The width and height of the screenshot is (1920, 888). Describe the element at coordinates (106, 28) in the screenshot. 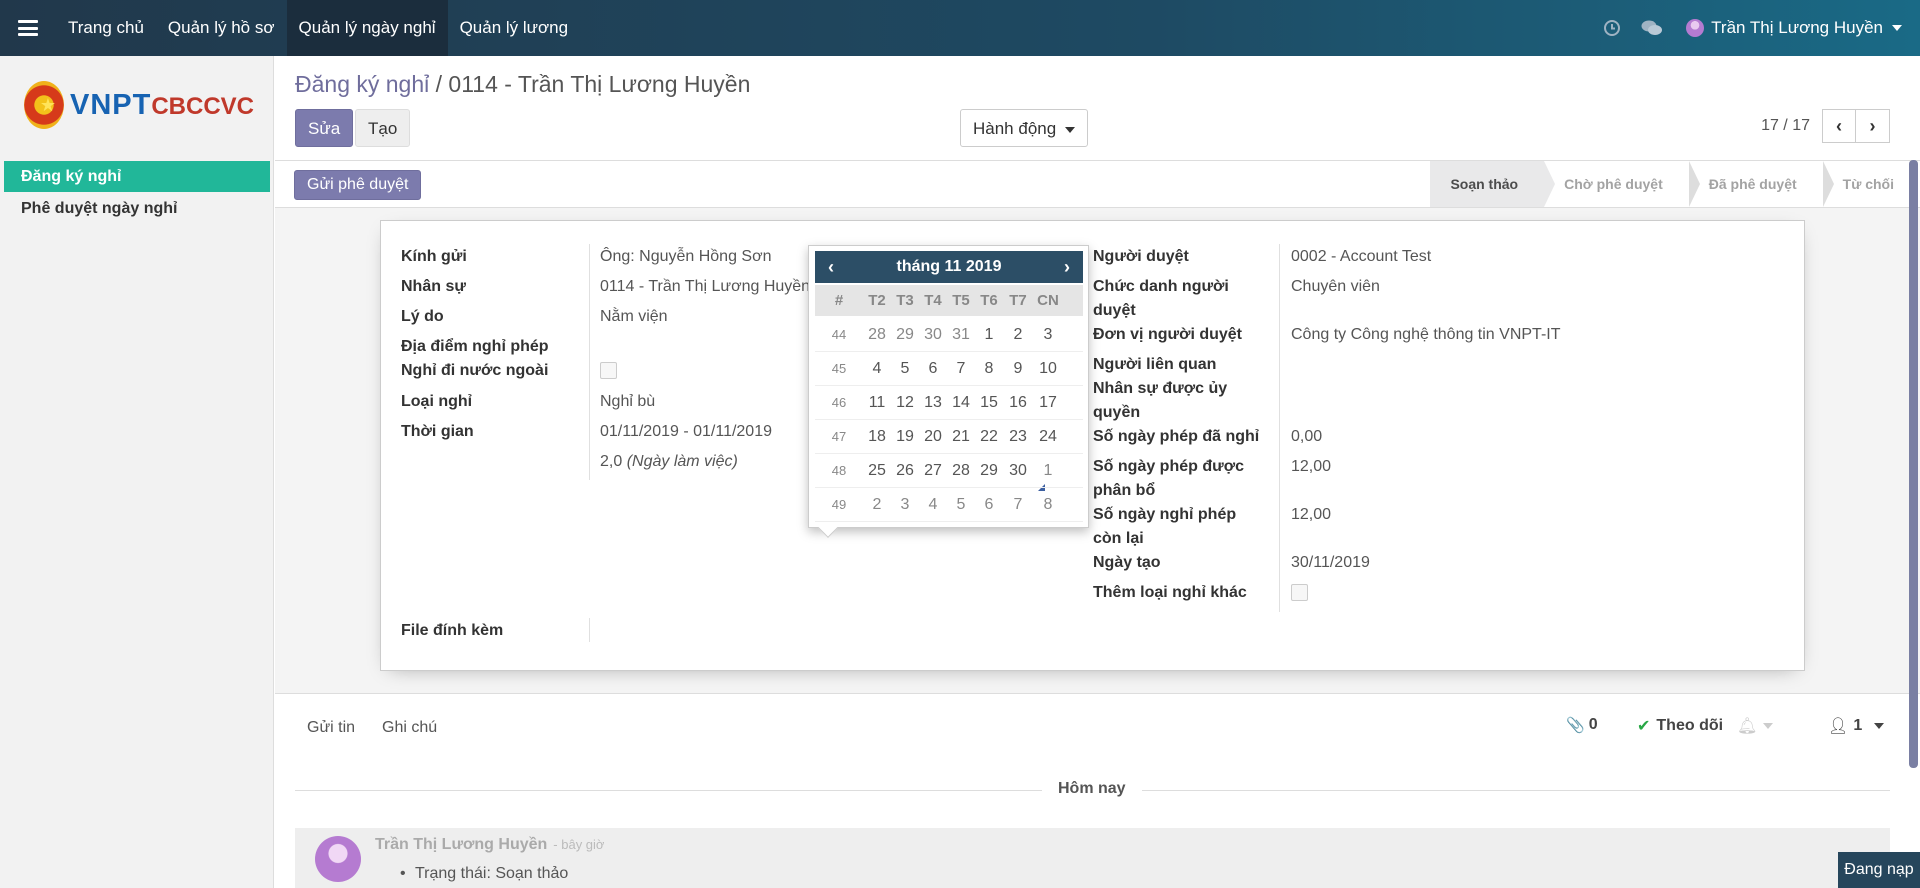

I see `nav-home: Trang chủ` at that location.